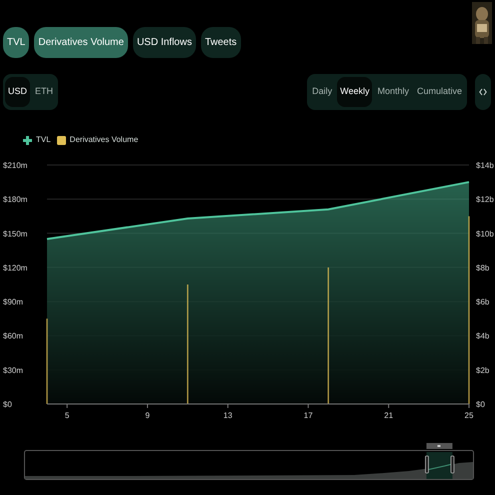 This screenshot has height=495, width=495. What do you see at coordinates (227, 415) in the screenshot?
I see `axis-label: 13` at bounding box center [227, 415].